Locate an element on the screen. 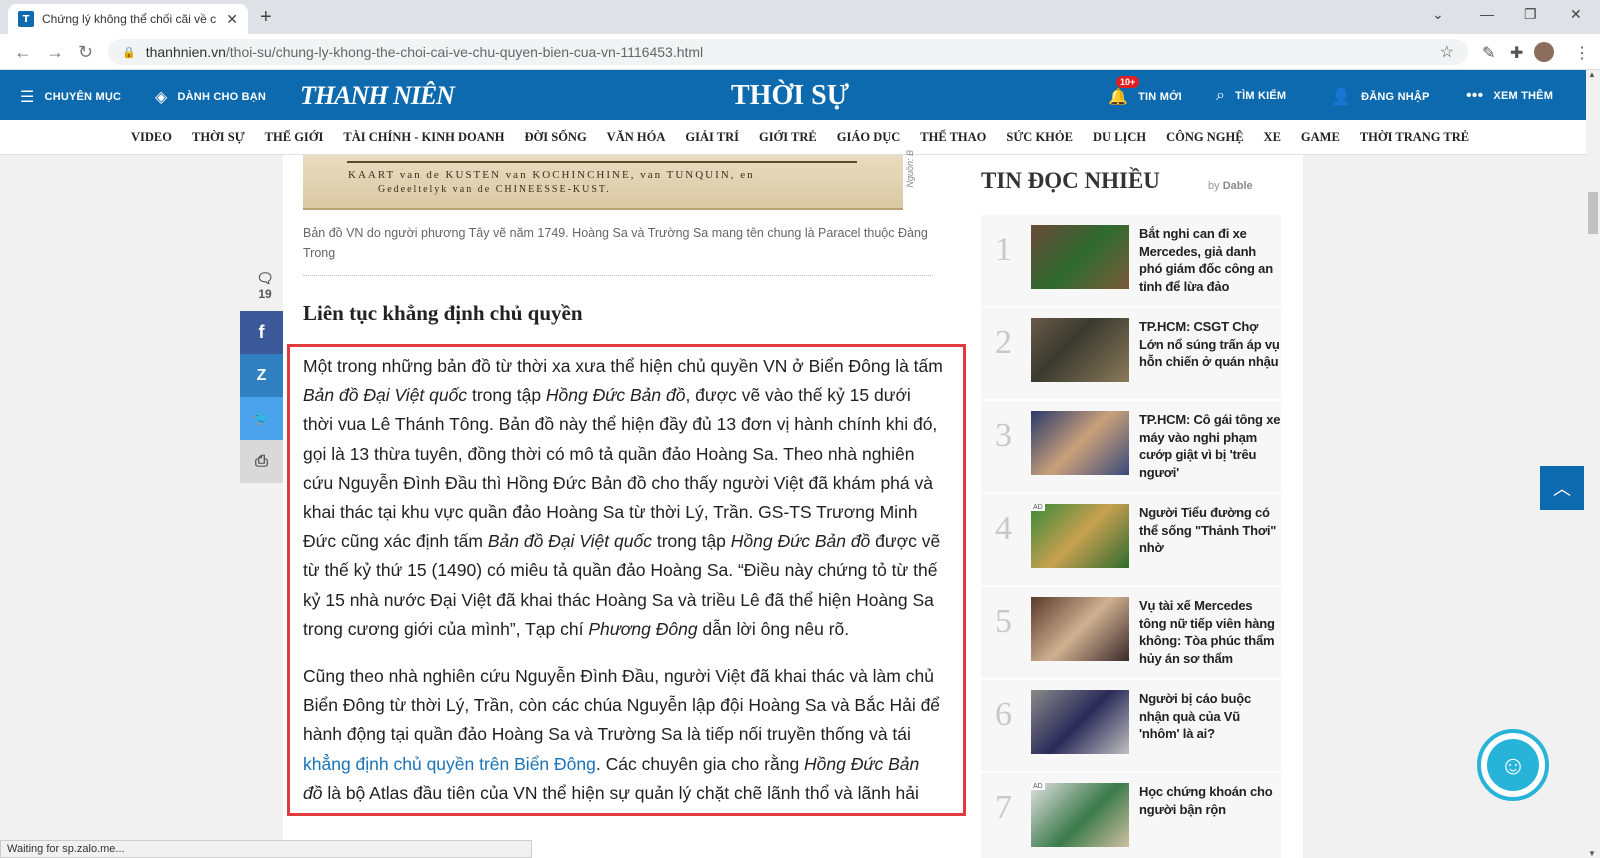 The width and height of the screenshot is (1600, 858). category-item: GAME is located at coordinates (1320, 137).